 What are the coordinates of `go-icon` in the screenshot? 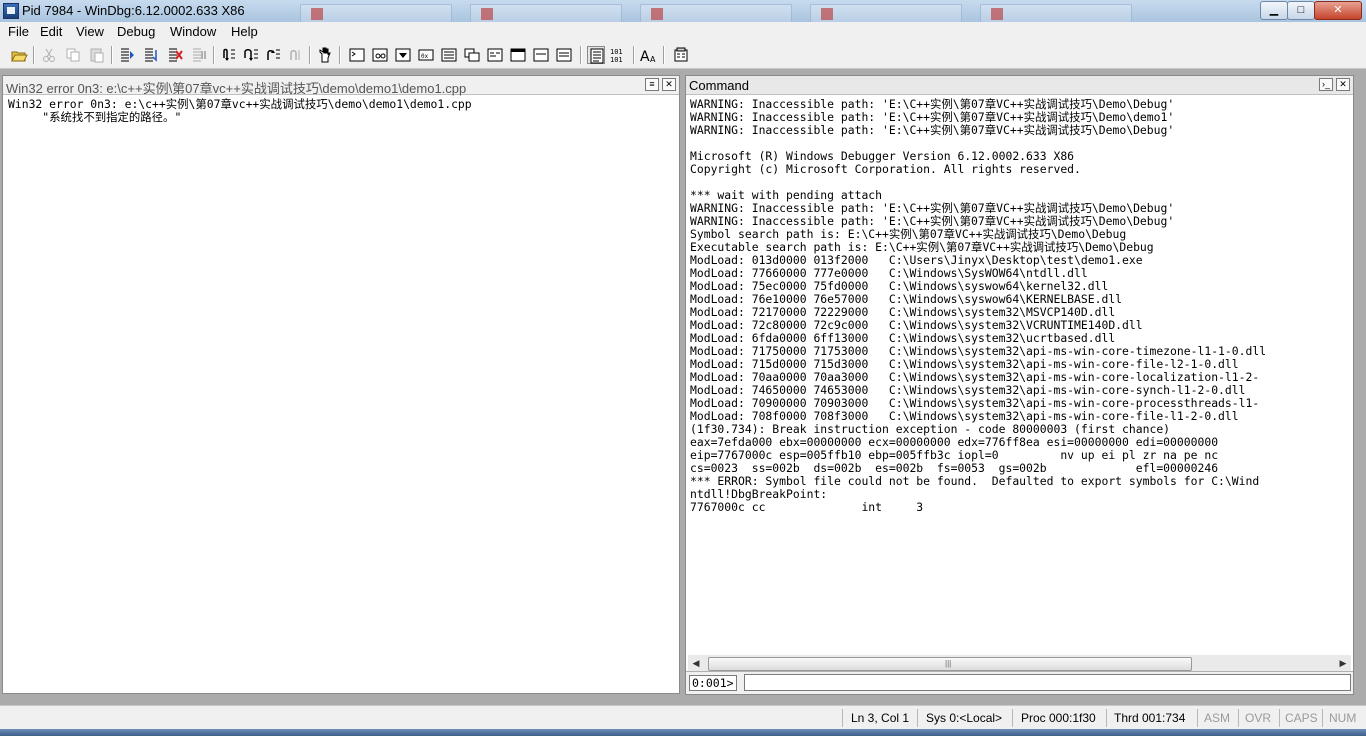 It's located at (127, 55).